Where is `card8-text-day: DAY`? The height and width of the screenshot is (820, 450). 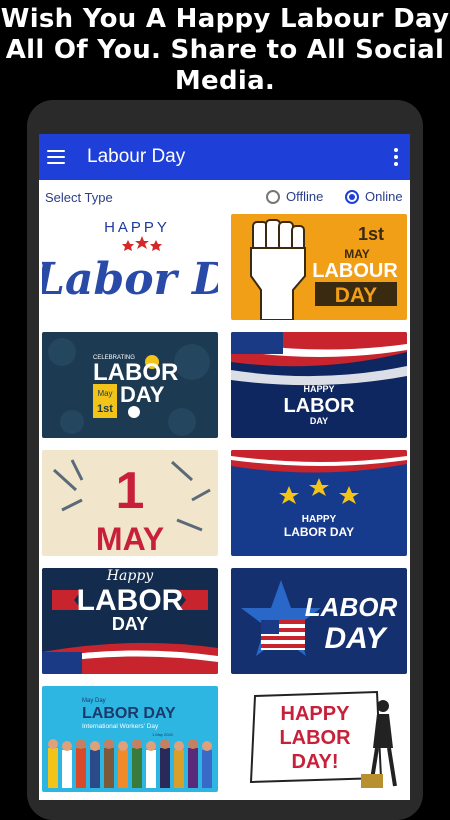 card8-text-day: DAY is located at coordinates (356, 638).